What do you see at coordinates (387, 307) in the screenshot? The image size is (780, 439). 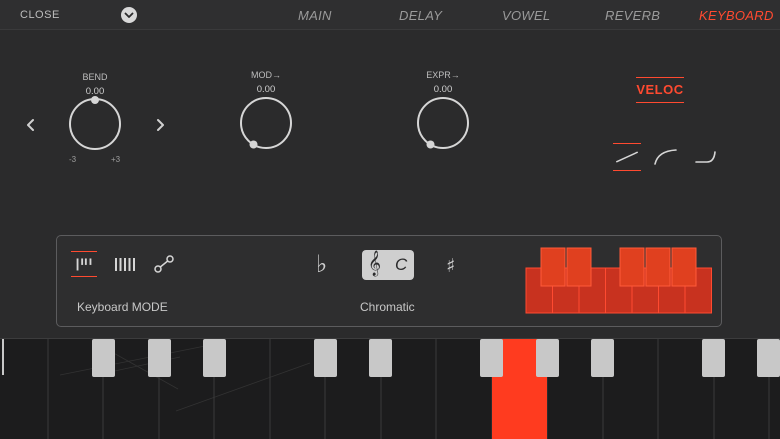 I see `scale-label: Chromatic` at bounding box center [387, 307].